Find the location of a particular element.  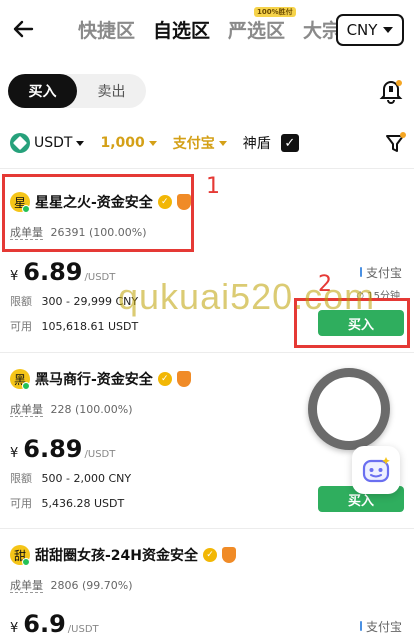

usdt-logo-icon is located at coordinates (20, 143).